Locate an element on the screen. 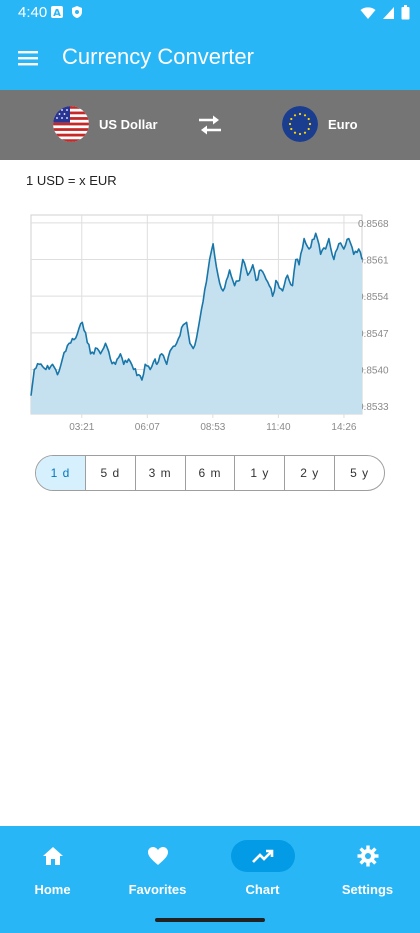 Image resolution: width=420 pixels, height=933 pixels. time-range-selector: 1 d5 d3 m6 m1 y2 y5 y is located at coordinates (210, 473).